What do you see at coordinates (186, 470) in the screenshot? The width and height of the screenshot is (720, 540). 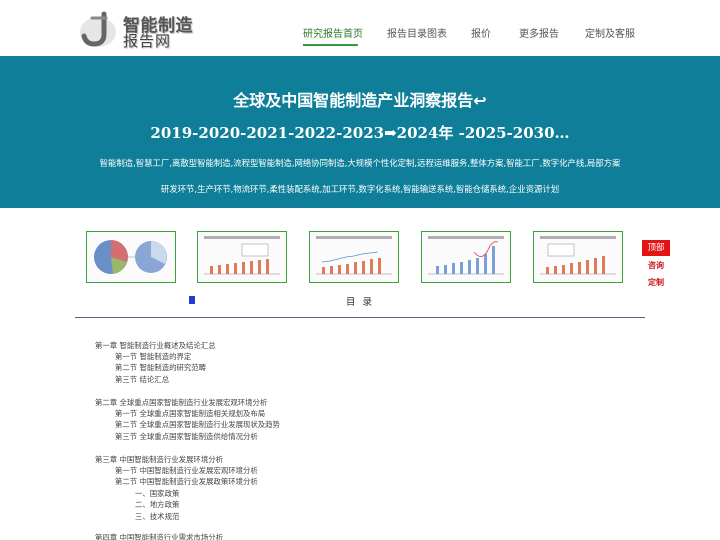 I see `toc-section: 第一节 中国智能制造行业发展宏观环境分析` at bounding box center [186, 470].